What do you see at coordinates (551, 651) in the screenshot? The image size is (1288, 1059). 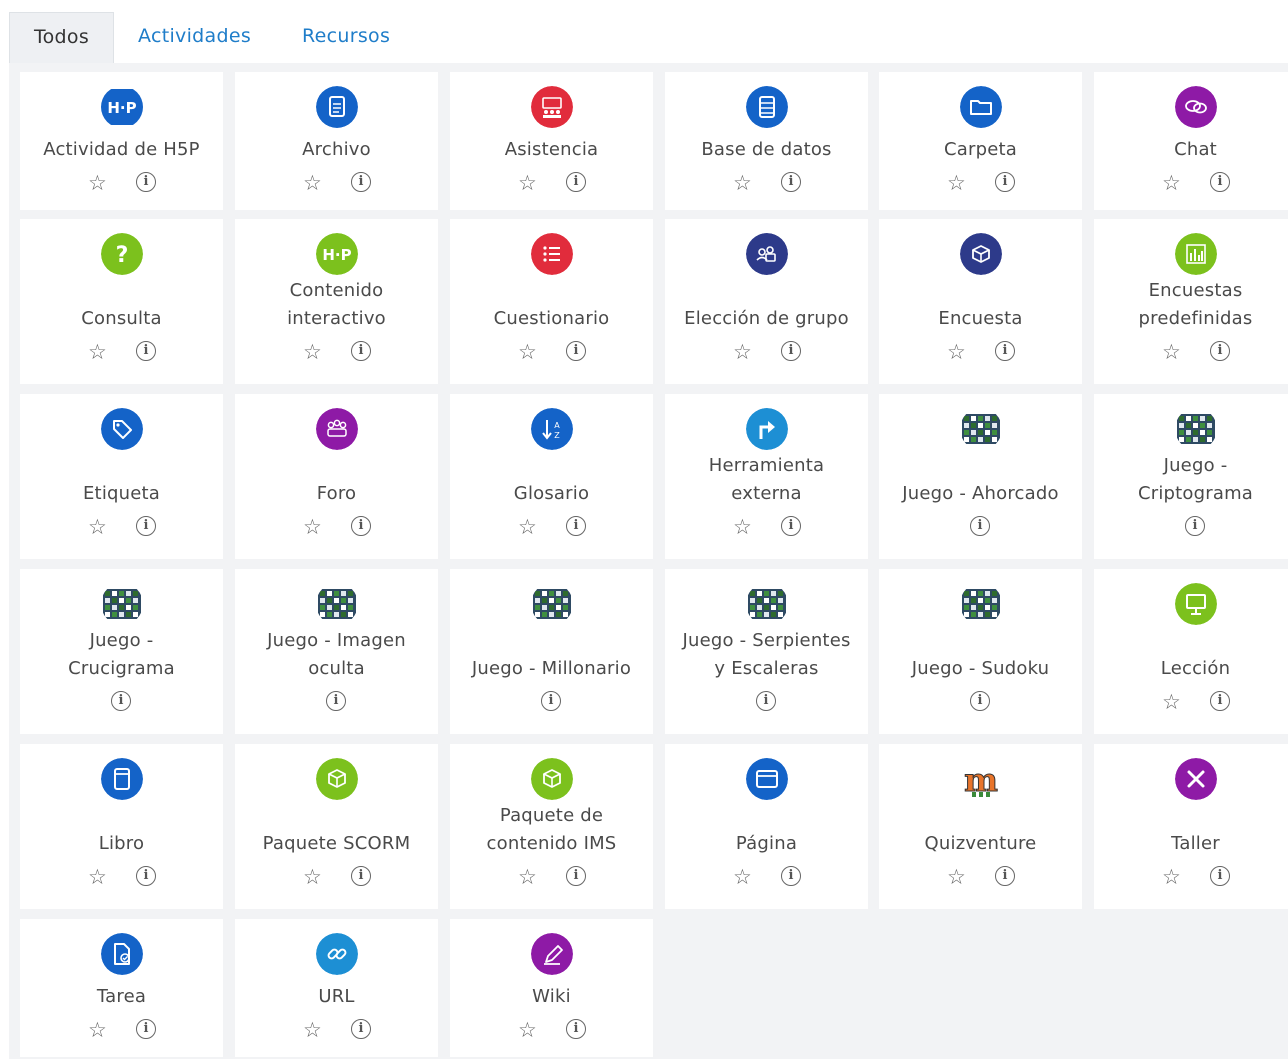 I see `activity-tile: Juego - Millonario i` at bounding box center [551, 651].